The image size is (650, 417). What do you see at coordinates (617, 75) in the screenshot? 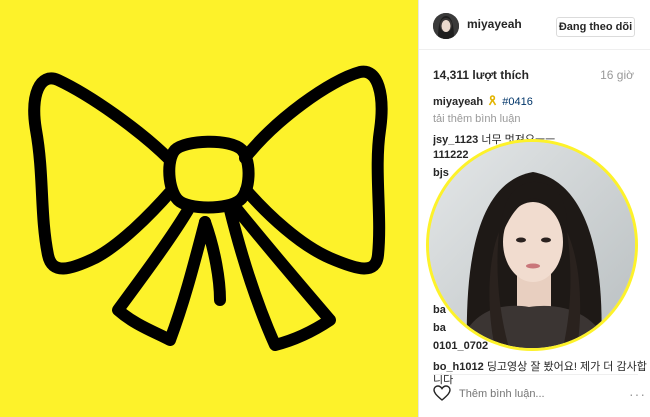
I see `post-time: 16 giờ` at bounding box center [617, 75].